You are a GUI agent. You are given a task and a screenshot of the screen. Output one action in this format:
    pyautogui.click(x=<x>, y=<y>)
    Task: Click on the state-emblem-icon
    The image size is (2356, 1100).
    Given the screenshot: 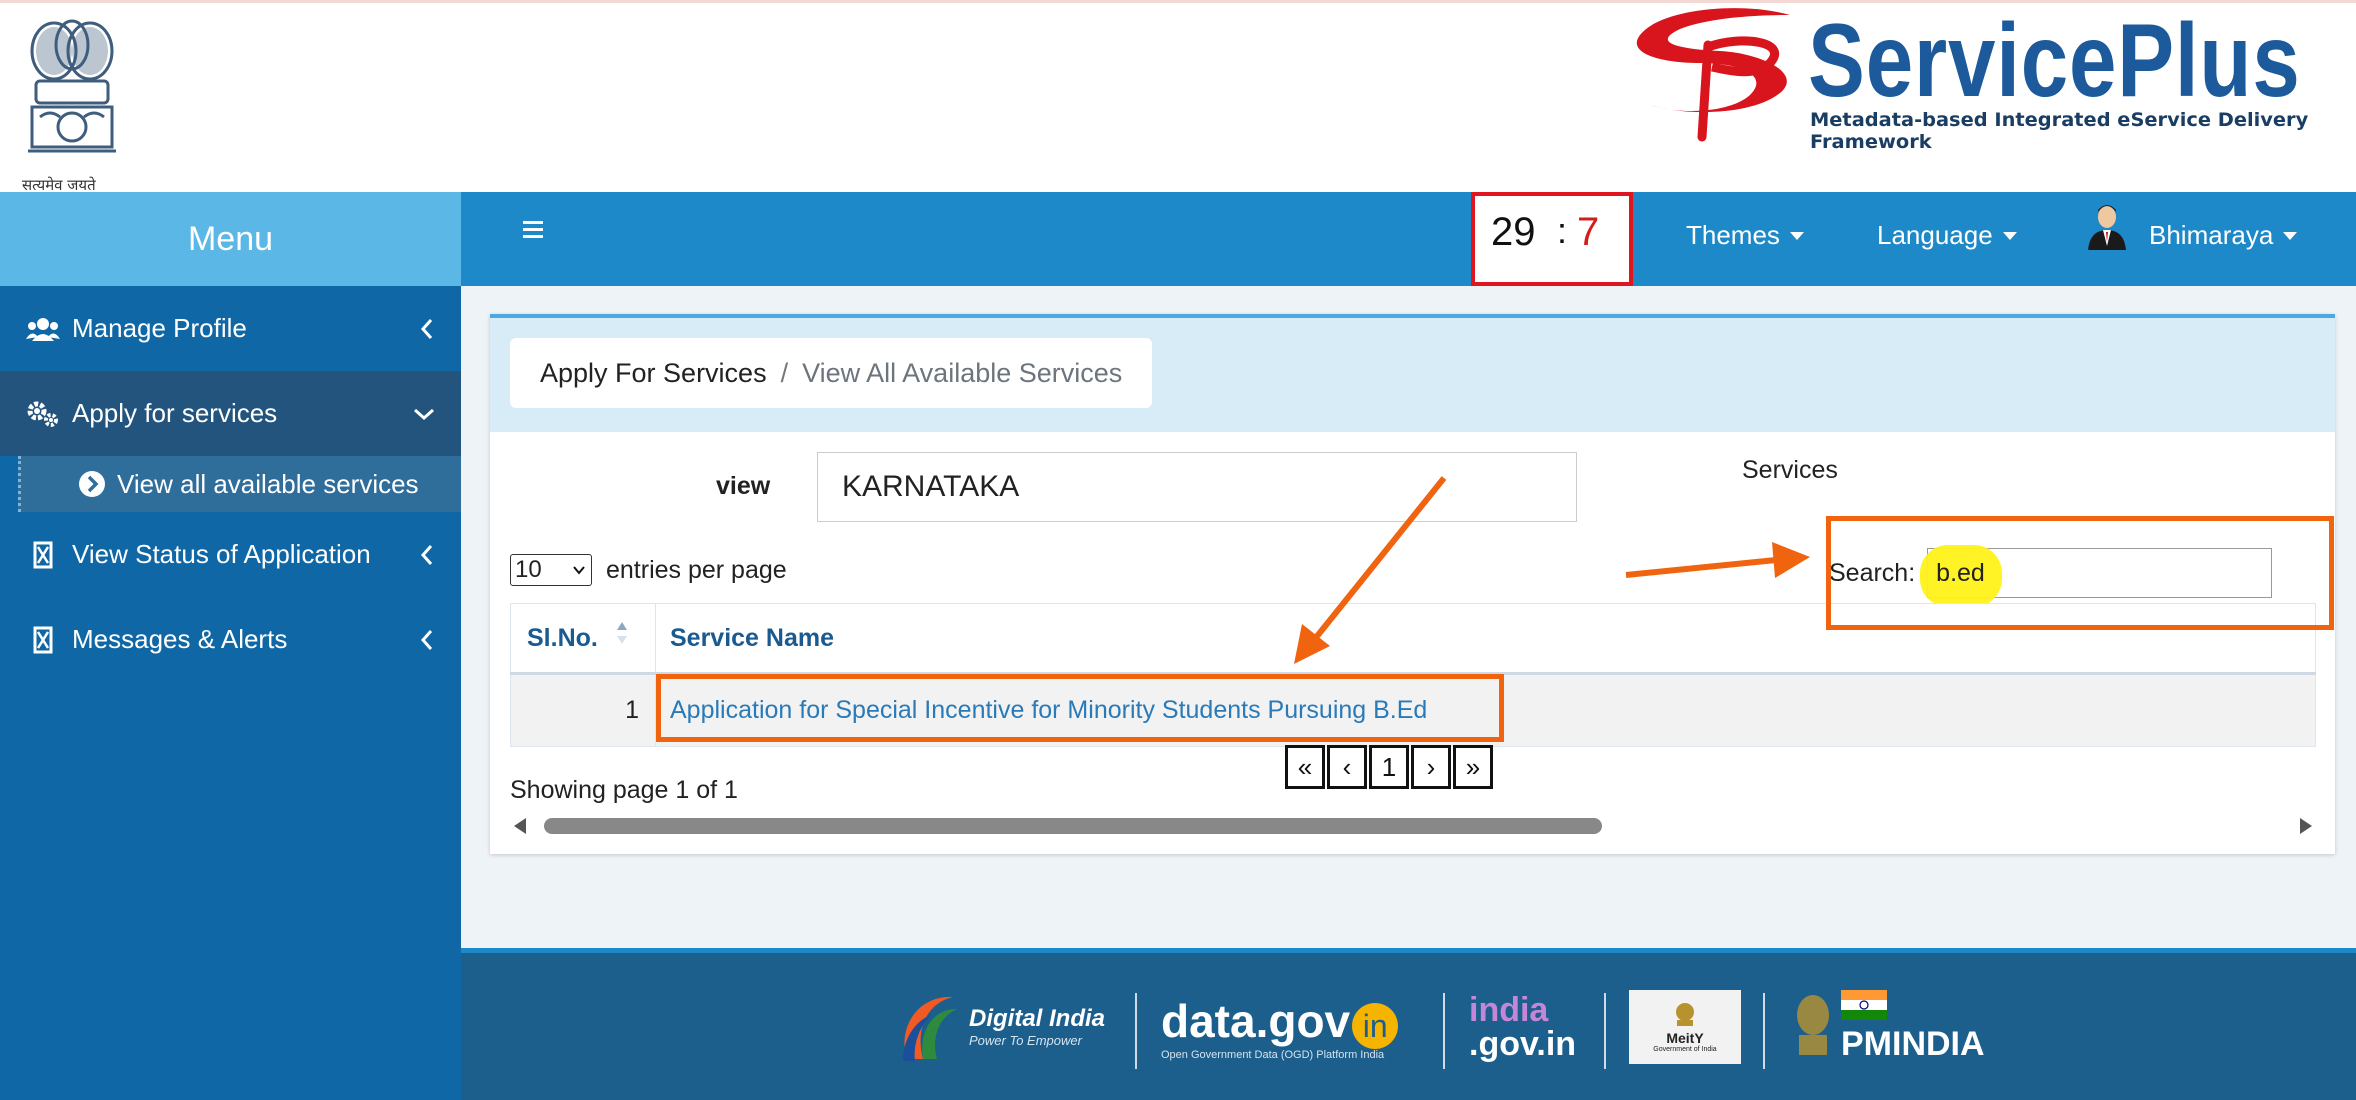 What is the action you would take?
    pyautogui.click(x=72, y=86)
    